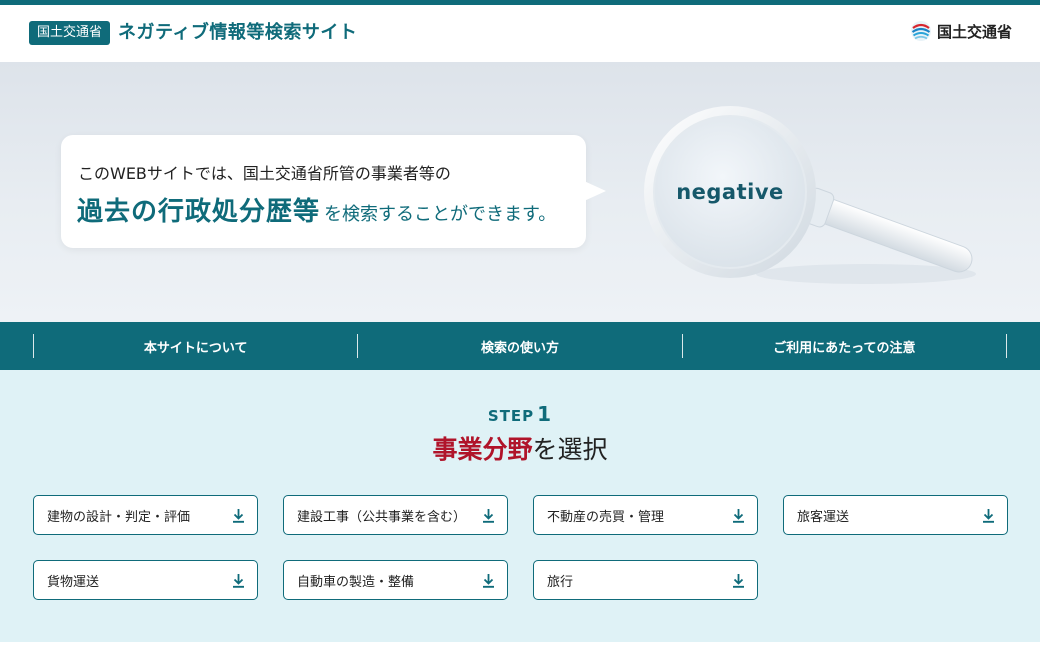  I want to click on nav-about-site: 本サイトについて, so click(195, 346).